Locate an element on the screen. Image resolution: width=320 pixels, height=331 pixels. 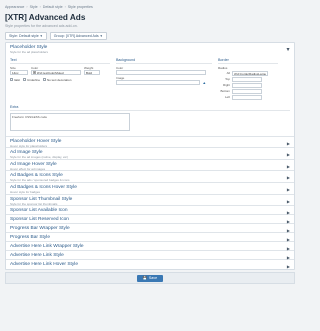
no-decoration-checkbox: No text decoration is located at coordinates (57, 80).